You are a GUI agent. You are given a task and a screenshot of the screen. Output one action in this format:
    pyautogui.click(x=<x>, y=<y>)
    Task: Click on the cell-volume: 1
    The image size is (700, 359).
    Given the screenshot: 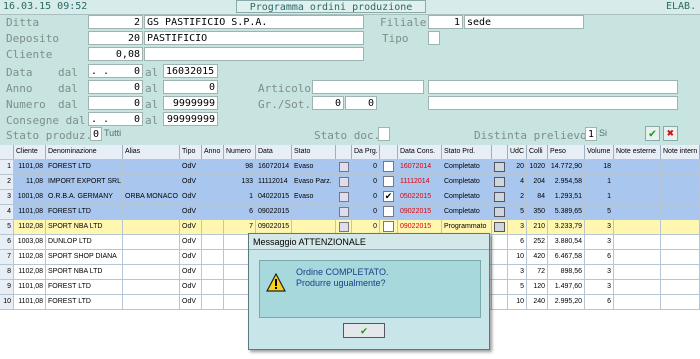 What is the action you would take?
    pyautogui.click(x=599, y=182)
    